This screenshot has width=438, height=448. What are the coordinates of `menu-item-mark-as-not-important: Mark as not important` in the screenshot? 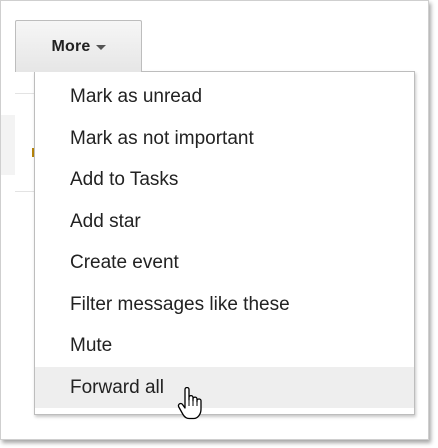 It's located at (224, 139).